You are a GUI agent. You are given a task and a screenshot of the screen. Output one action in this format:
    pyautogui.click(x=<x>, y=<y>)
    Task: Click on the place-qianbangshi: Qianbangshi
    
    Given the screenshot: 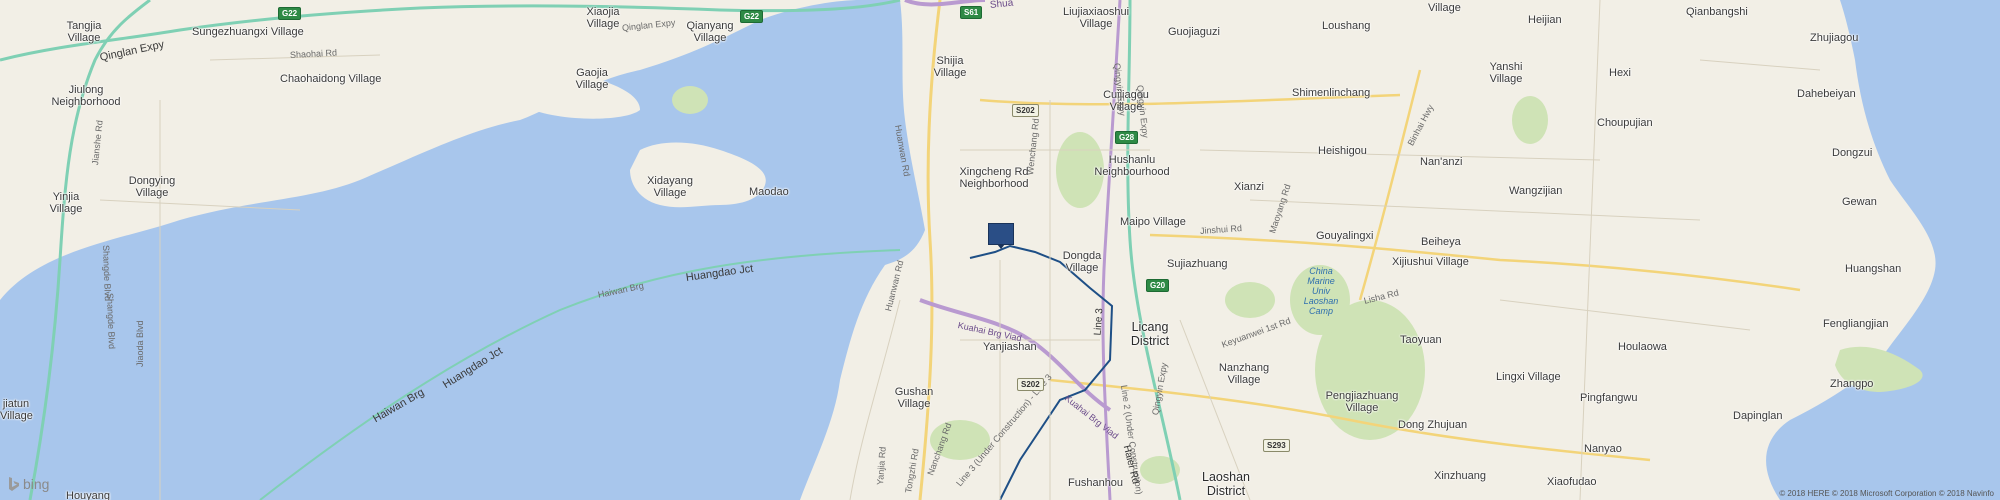 What is the action you would take?
    pyautogui.click(x=1717, y=12)
    